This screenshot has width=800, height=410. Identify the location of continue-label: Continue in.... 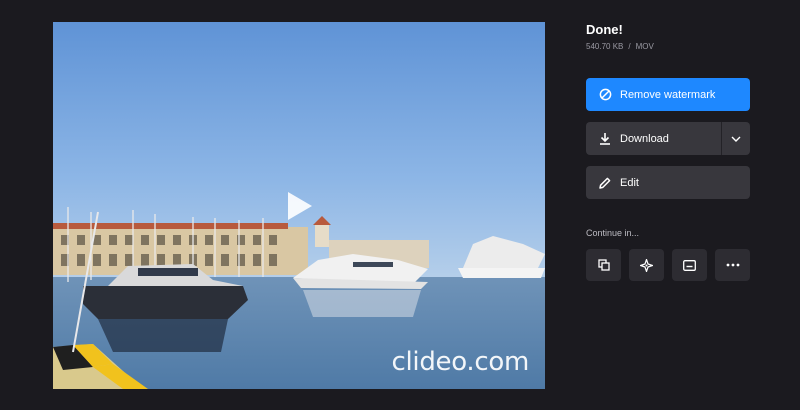
(613, 233).